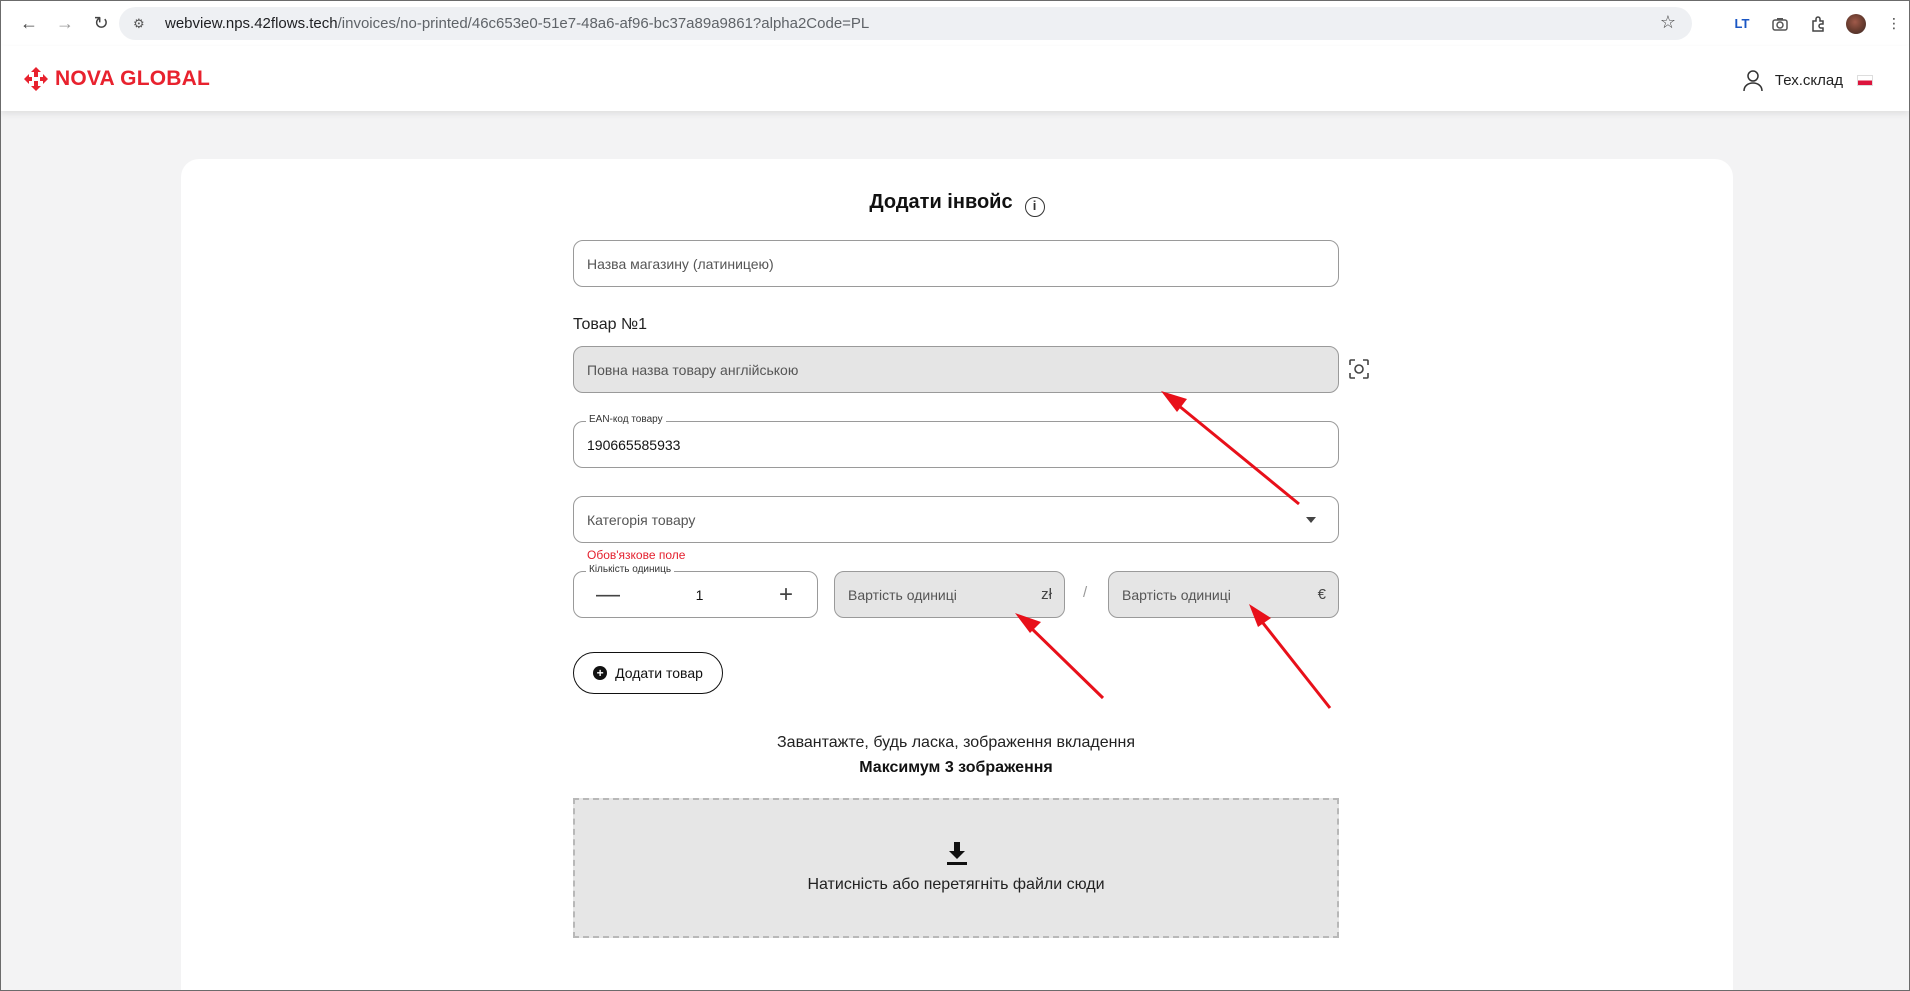 The height and width of the screenshot is (991, 1910). Describe the element at coordinates (956, 767) in the screenshot. I see `upload-max-files: Максимум 3 зображення` at that location.